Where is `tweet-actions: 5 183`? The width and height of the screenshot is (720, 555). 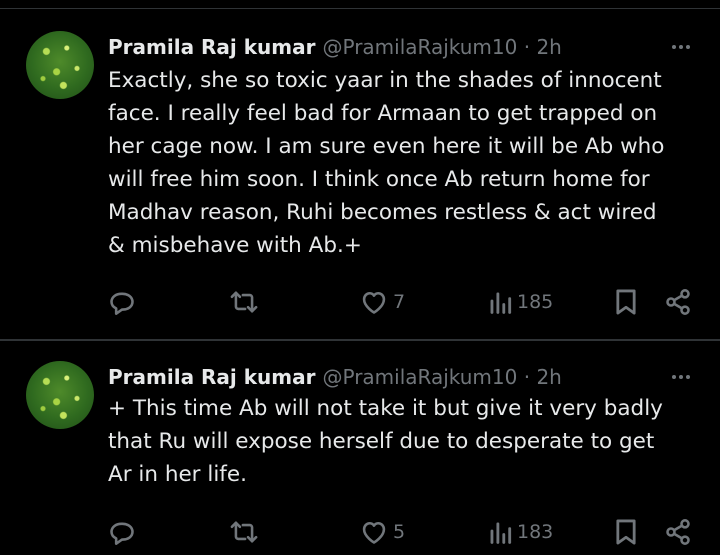
tweet-actions: 5 183 is located at coordinates (360, 532).